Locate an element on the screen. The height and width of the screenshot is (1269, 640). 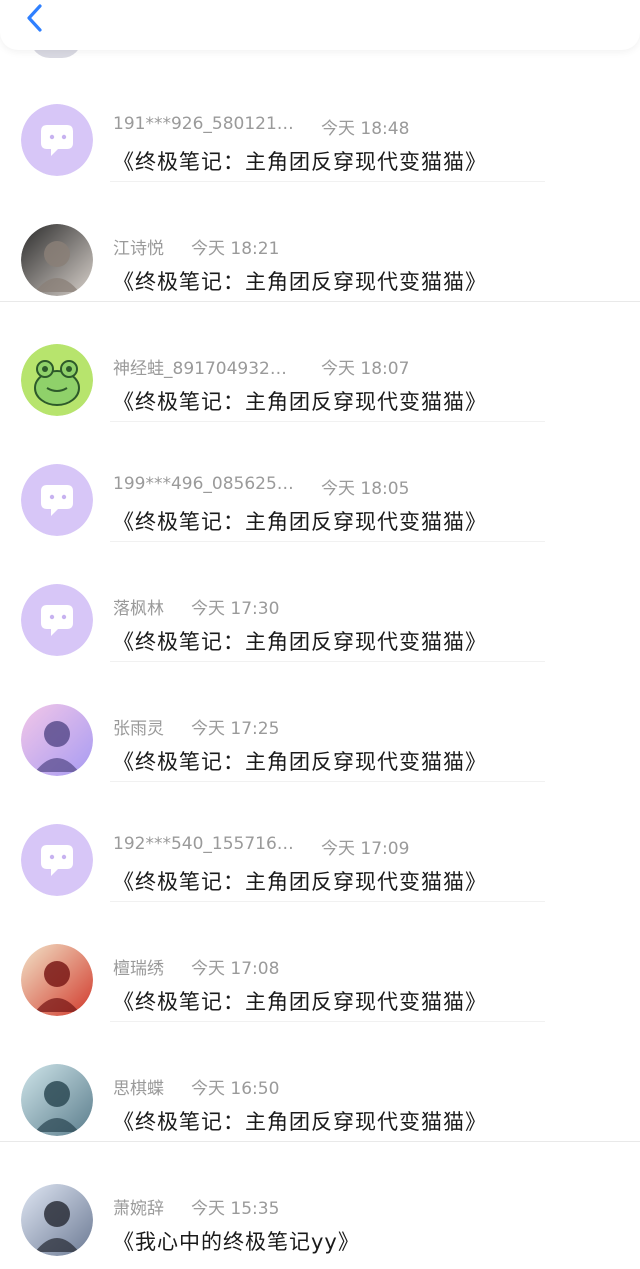
message-row: 张雨灵 今天 17:25 《终极笔记：主角团反穿现代变猫猫》 is located at coordinates (320, 722).